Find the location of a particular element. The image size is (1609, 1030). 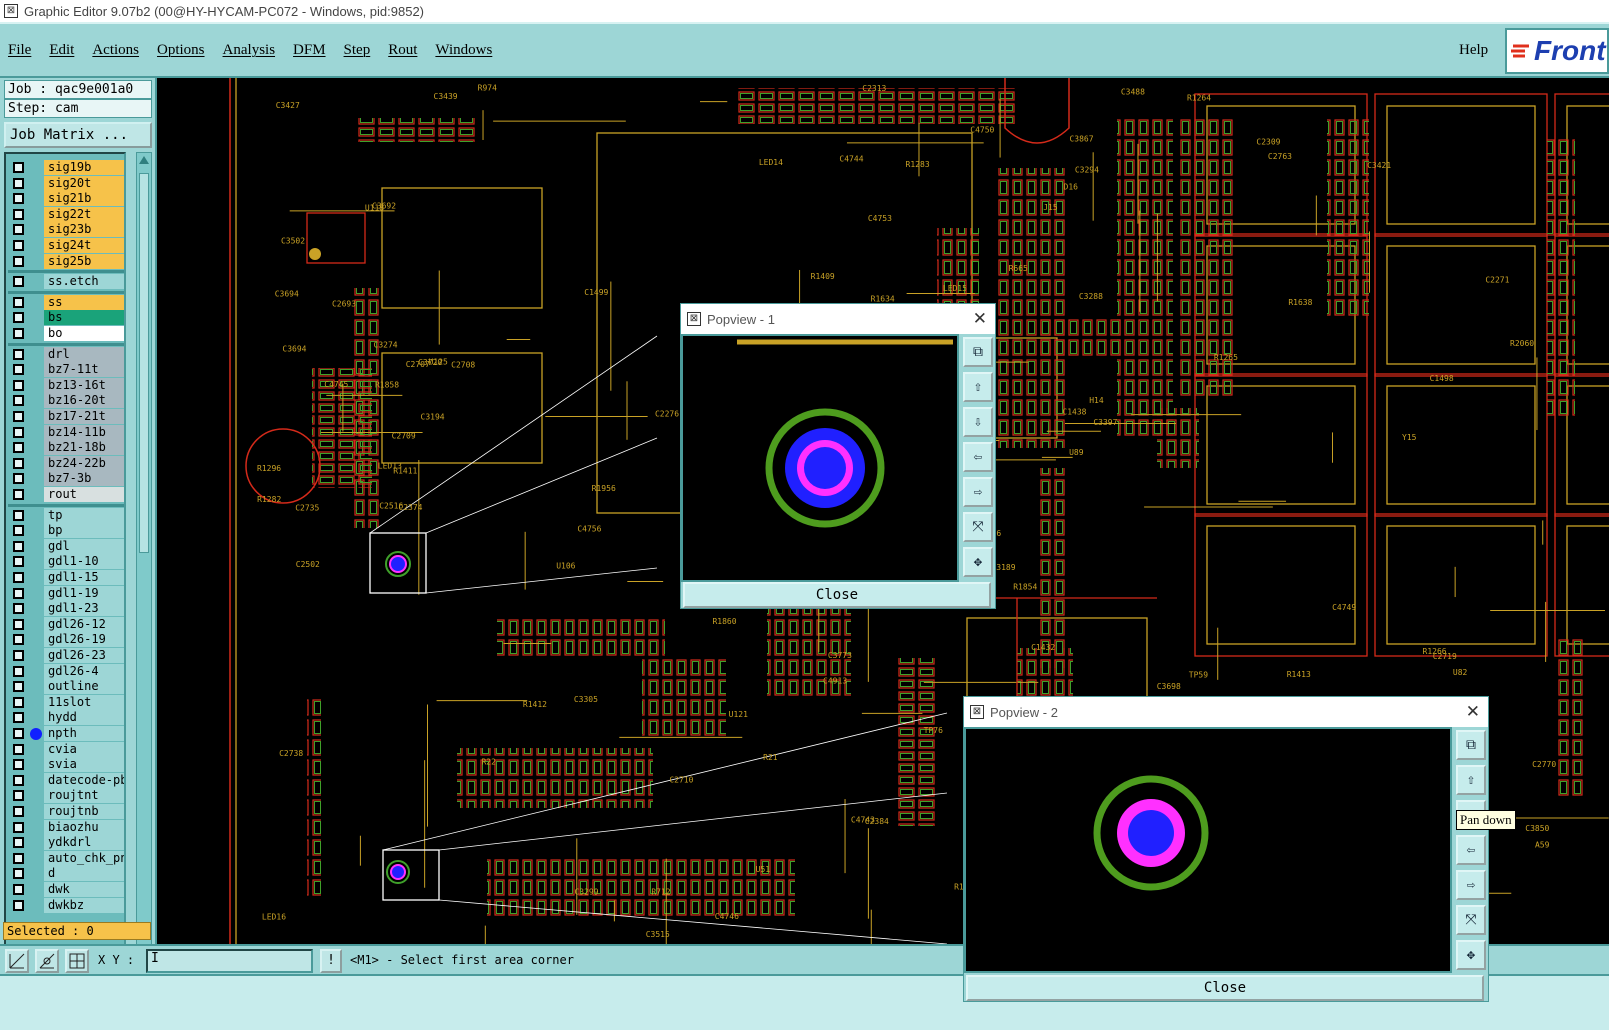

popview-2-canvas is located at coordinates (1208, 850).